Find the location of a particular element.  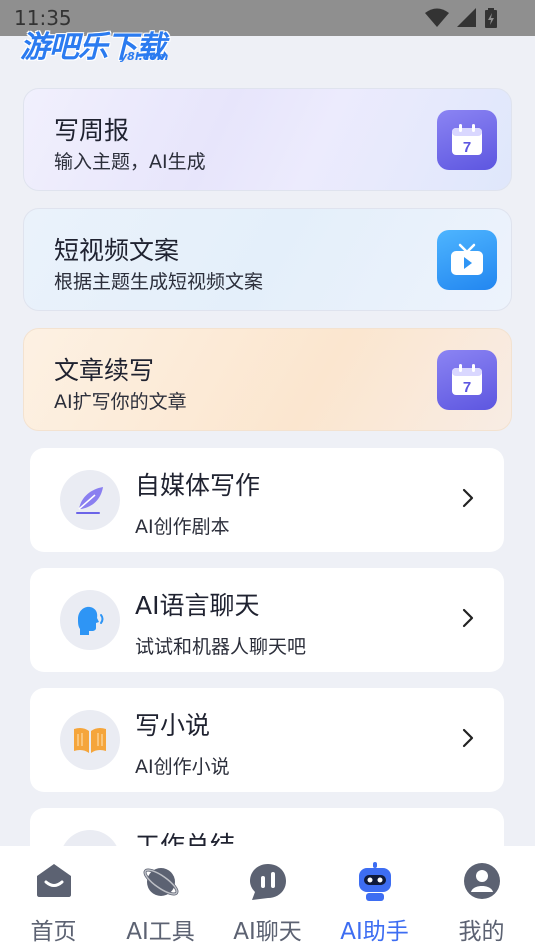

list-item-title: AI语言聊天 is located at coordinates (197, 605).